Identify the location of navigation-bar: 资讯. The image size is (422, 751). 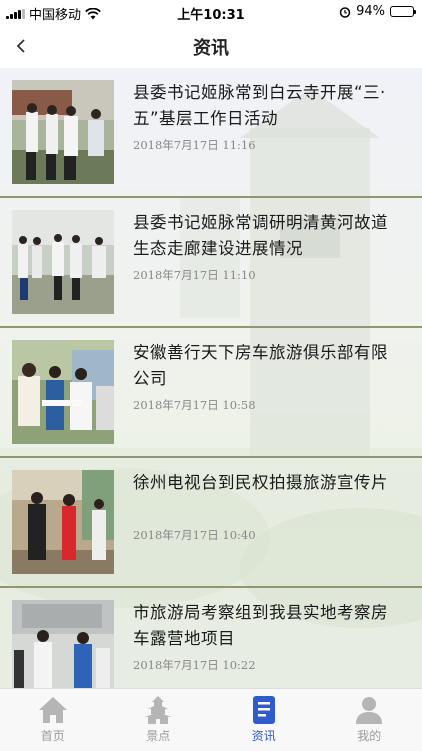
(211, 46).